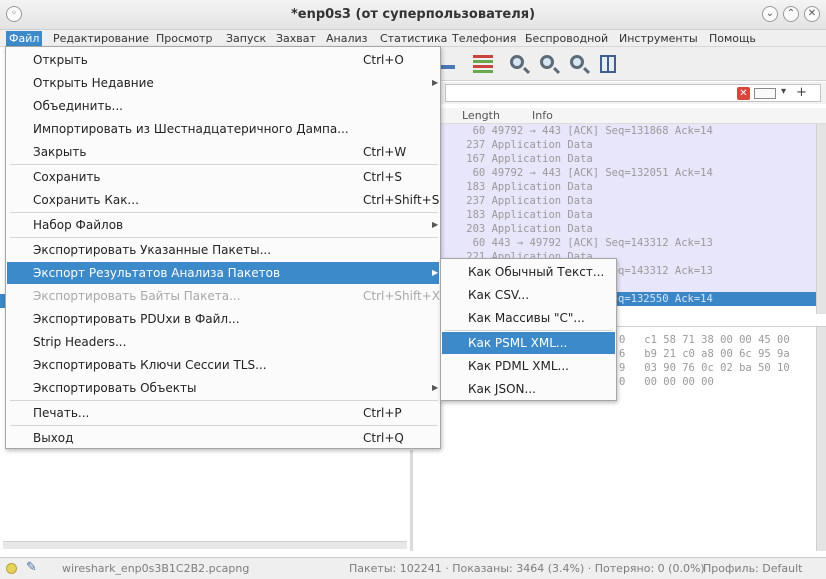 This screenshot has height=579, width=826. I want to click on column-header-length: Length, so click(481, 115).